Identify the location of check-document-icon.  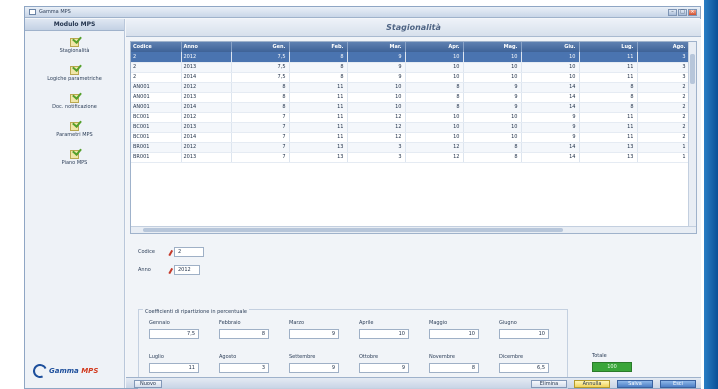
(74, 125).